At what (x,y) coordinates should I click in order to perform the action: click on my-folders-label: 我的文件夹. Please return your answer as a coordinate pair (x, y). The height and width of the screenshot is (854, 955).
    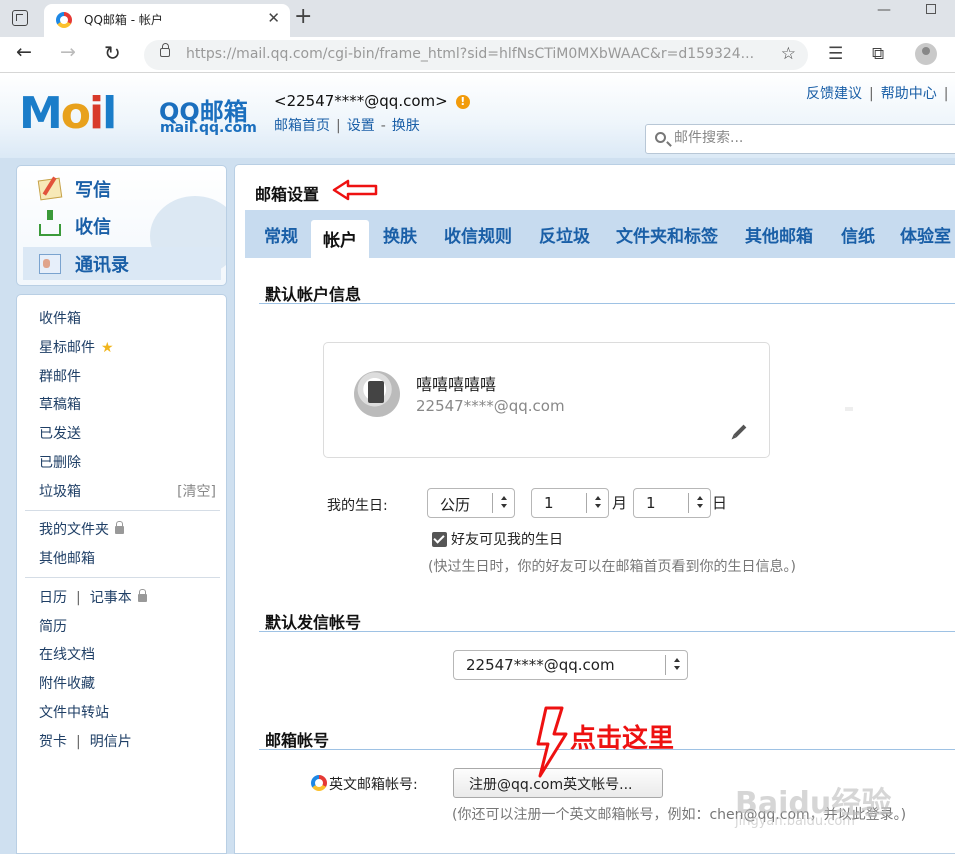
    Looking at the image, I should click on (74, 530).